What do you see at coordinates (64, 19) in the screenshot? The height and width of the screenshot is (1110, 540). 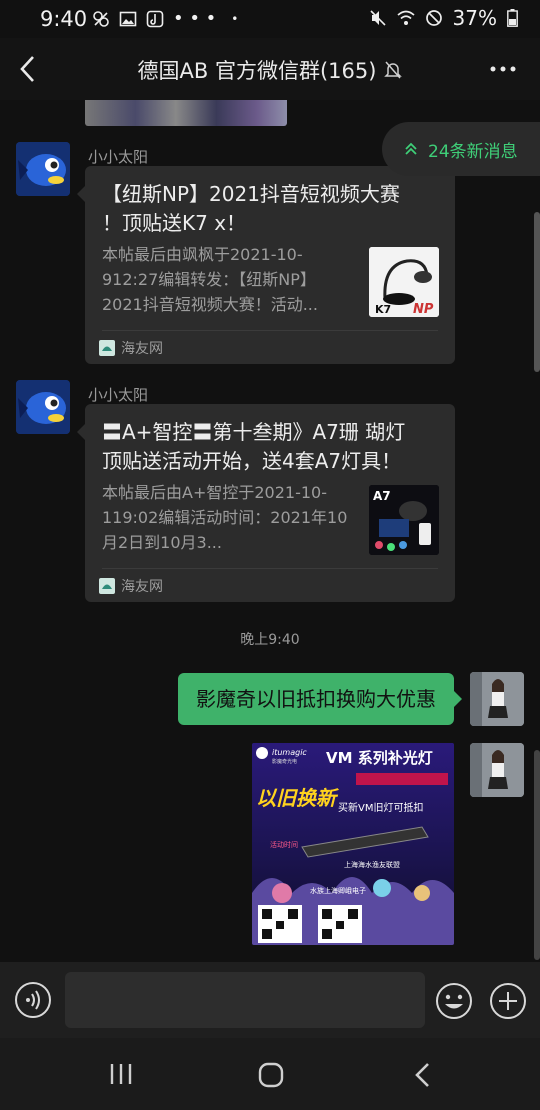 I see `status-time: 9:40` at bounding box center [64, 19].